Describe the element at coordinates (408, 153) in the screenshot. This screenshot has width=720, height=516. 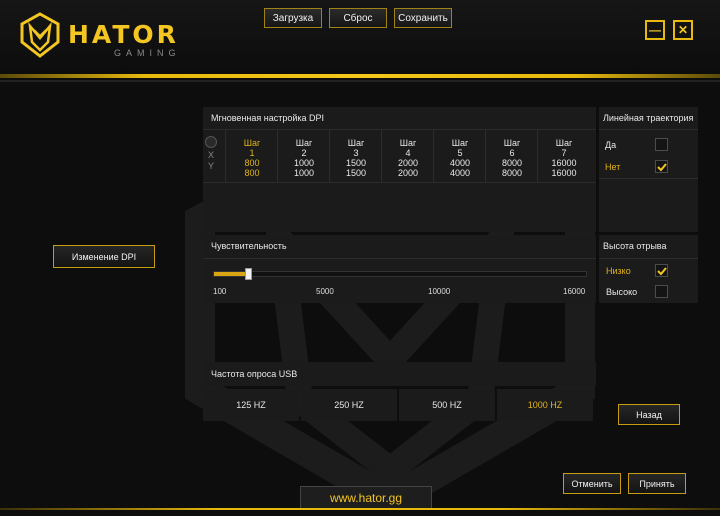
I see `dpi-step-num: 4` at that location.